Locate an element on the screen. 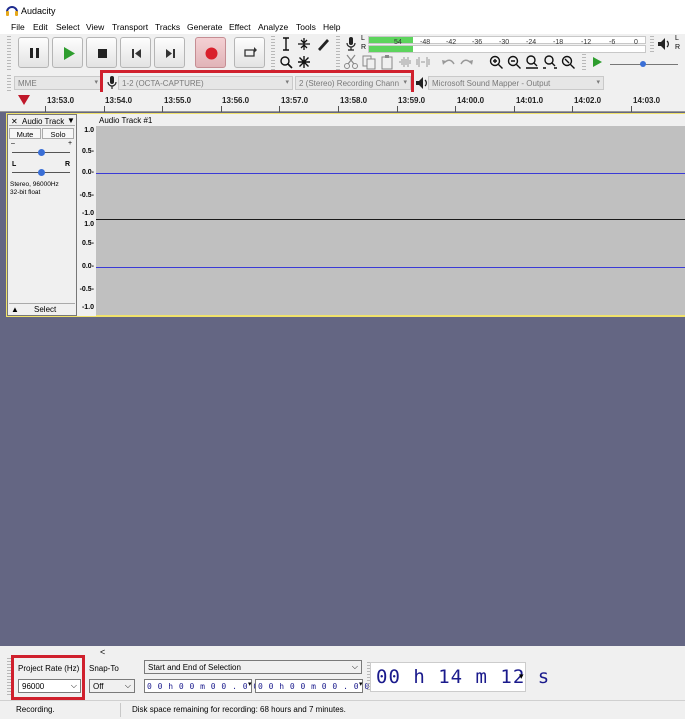 This screenshot has height=719, width=685. track-info: Stereo, 96000Hz 32-bit float is located at coordinates (34, 188).